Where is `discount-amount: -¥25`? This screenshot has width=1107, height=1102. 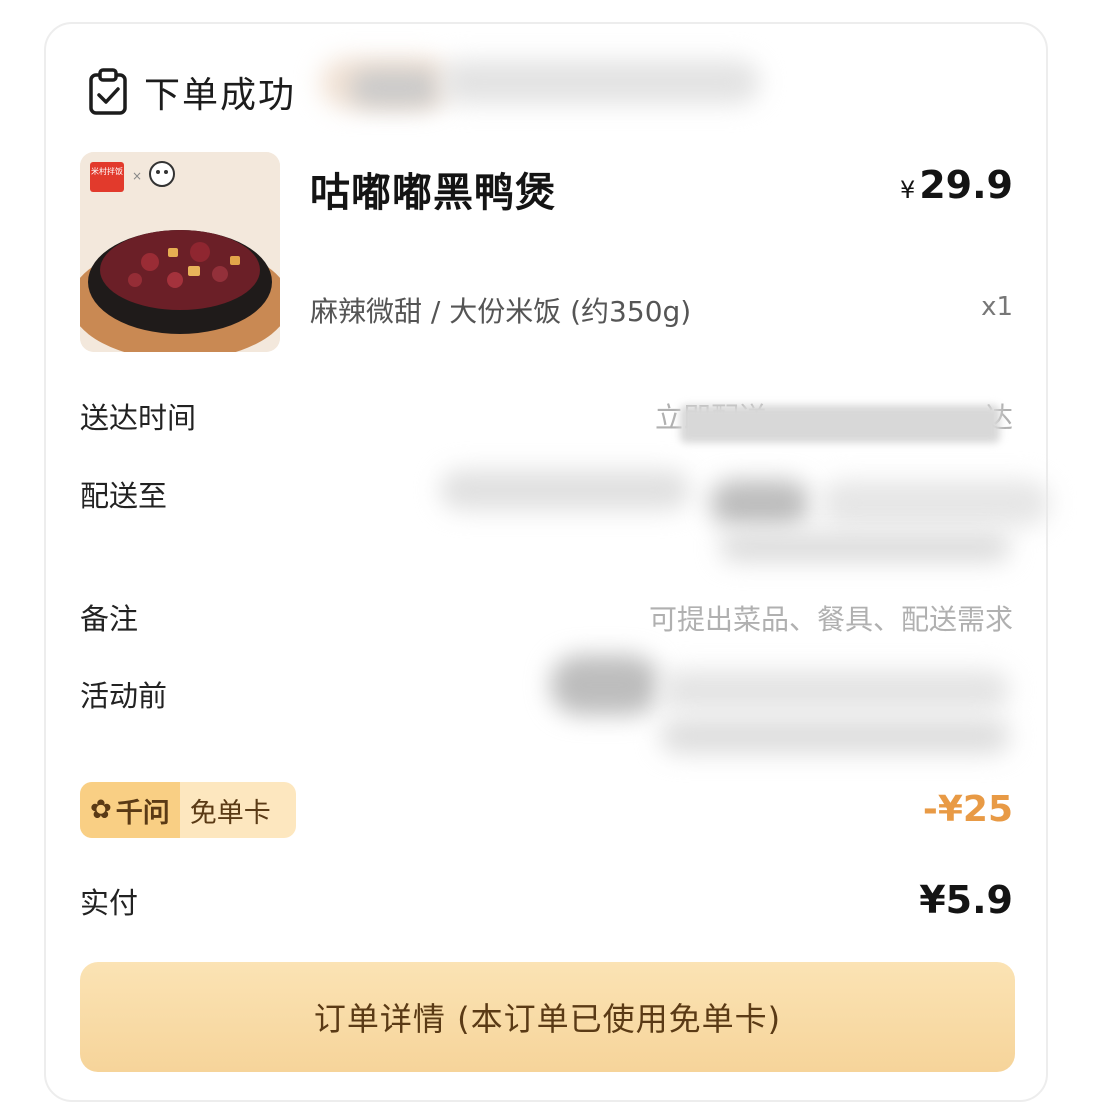
discount-amount: -¥25 is located at coordinates (967, 809).